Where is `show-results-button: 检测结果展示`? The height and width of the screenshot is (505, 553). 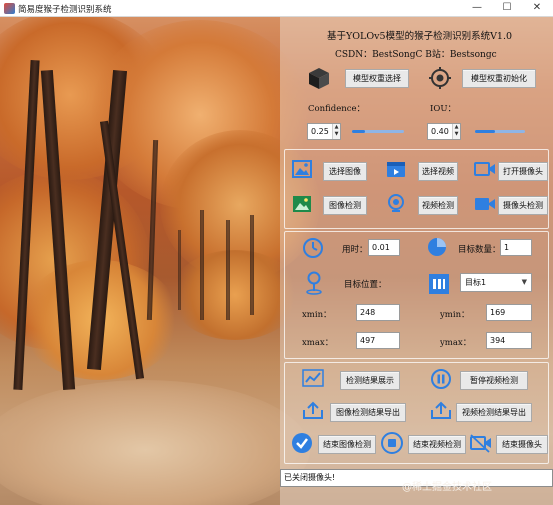
show-results-button: 检测结果展示 is located at coordinates (370, 380).